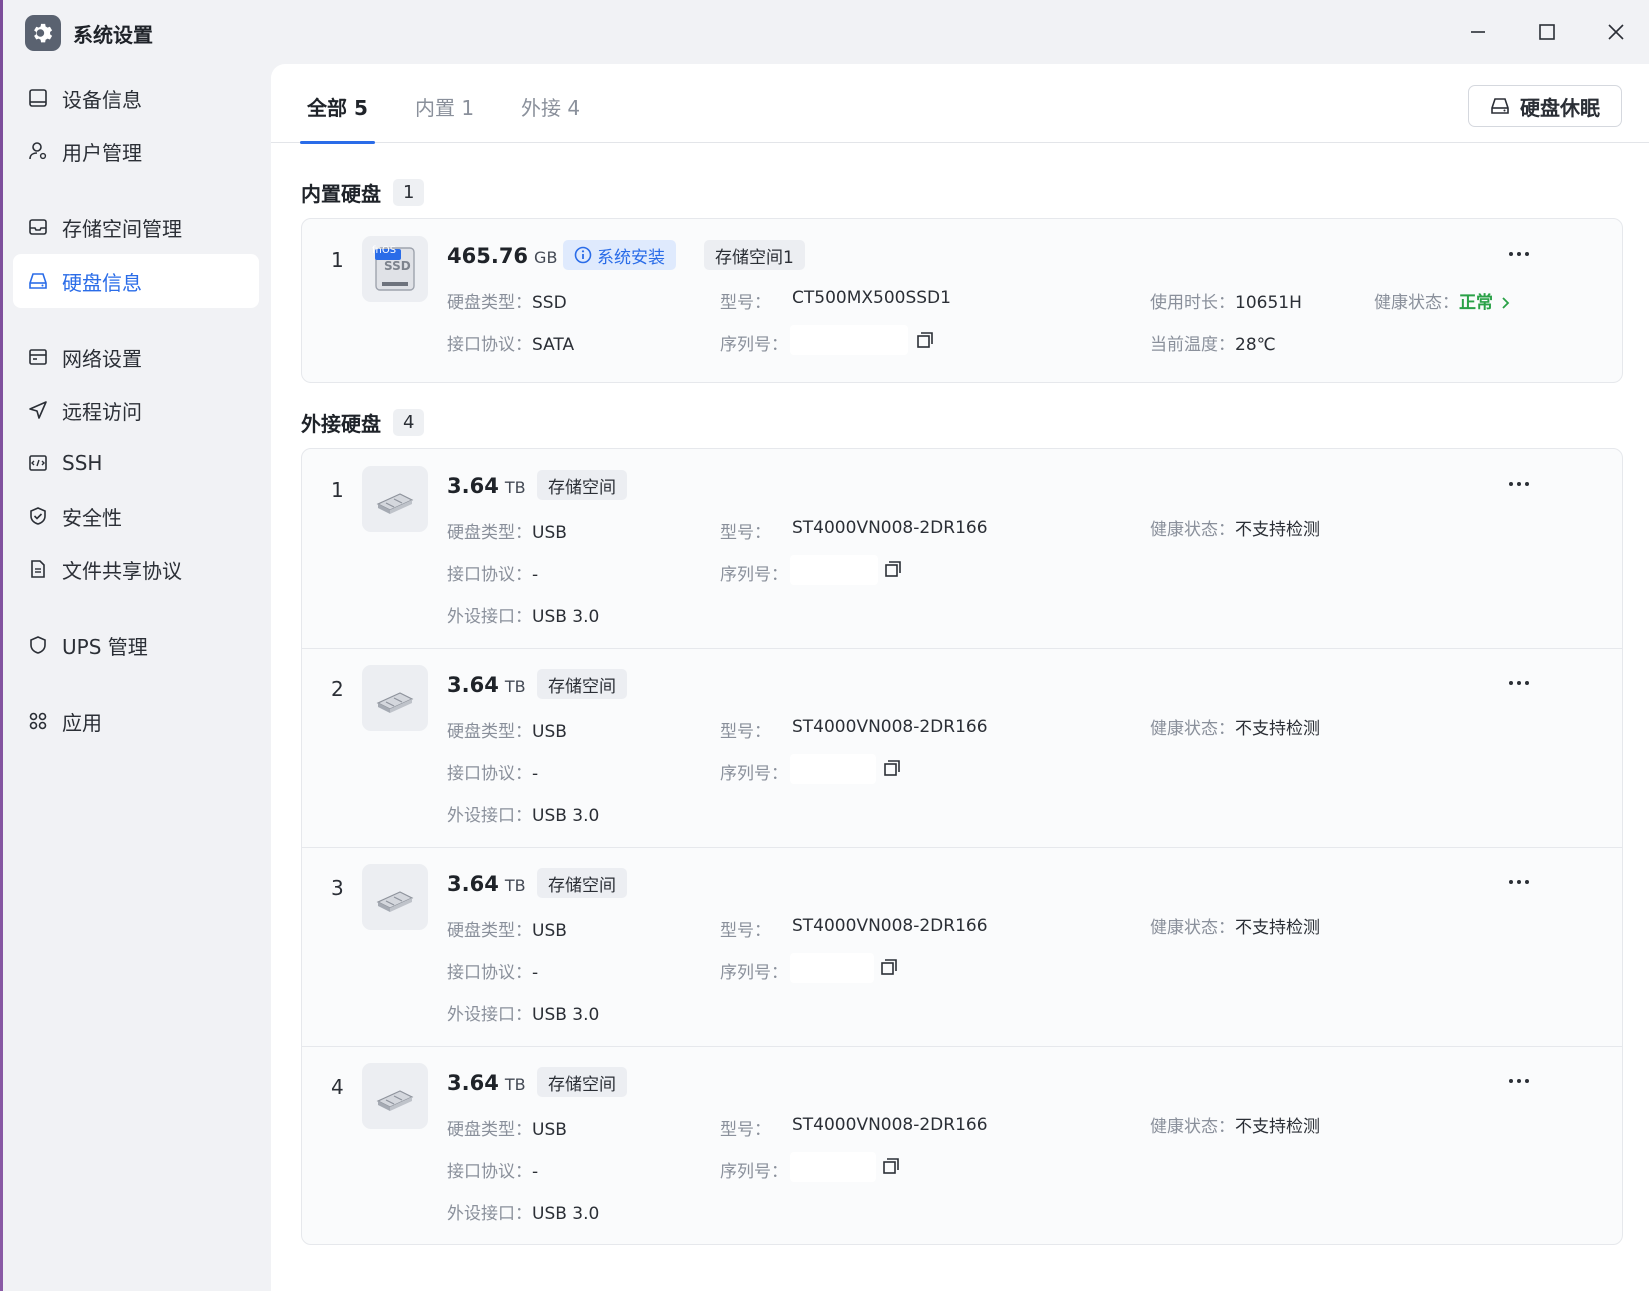 The height and width of the screenshot is (1291, 1649). Describe the element at coordinates (122, 228) in the screenshot. I see `sidebar-item-label: 存储空间管理` at that location.